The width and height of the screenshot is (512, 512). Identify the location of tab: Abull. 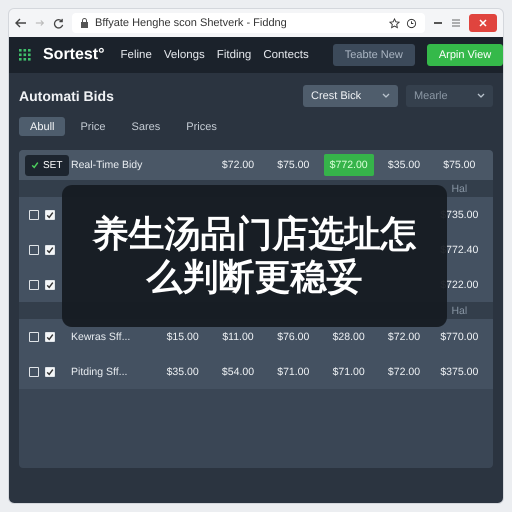
(42, 126).